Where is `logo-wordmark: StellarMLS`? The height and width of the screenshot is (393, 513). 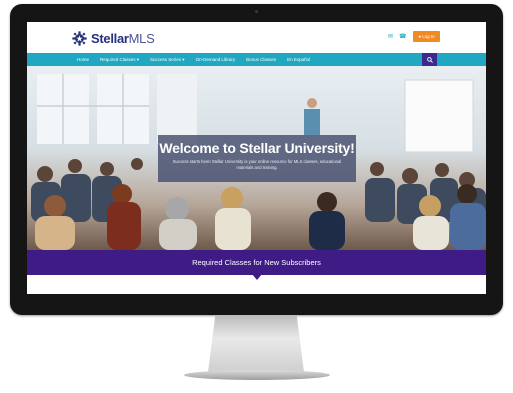 logo-wordmark: StellarMLS is located at coordinates (123, 38).